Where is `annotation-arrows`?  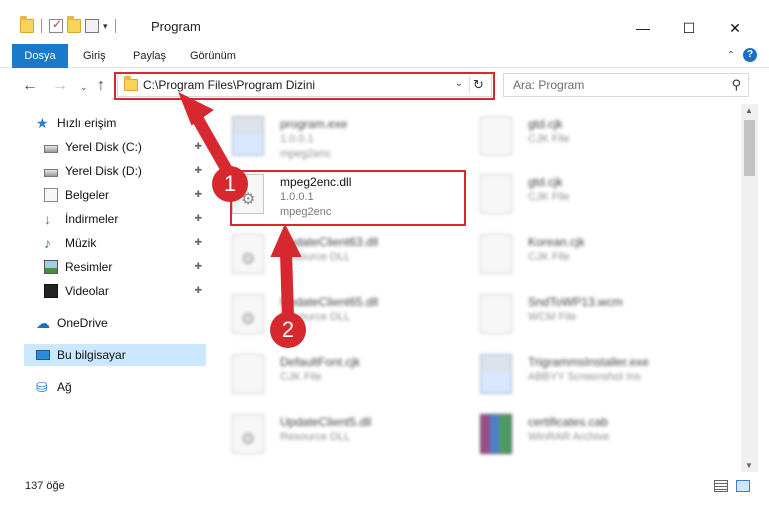 annotation-arrows is located at coordinates (240, 207).